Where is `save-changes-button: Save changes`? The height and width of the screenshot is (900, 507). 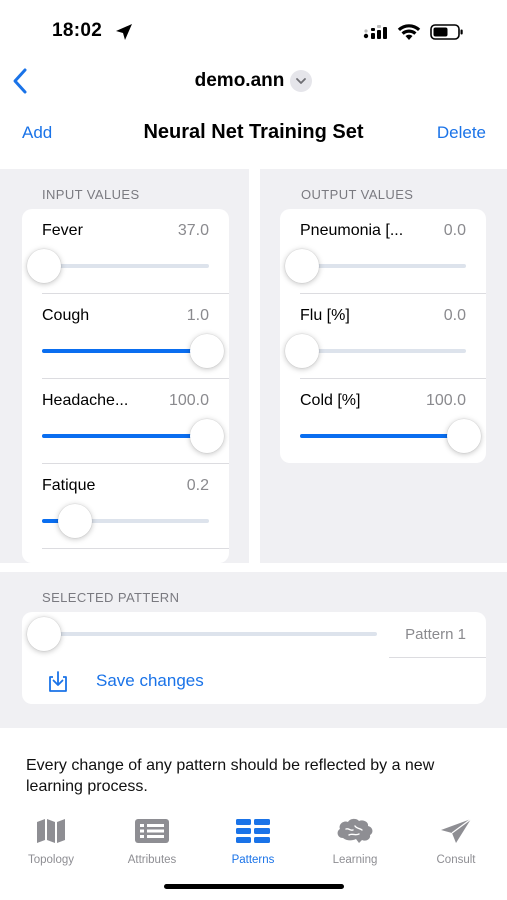 save-changes-button: Save changes is located at coordinates (254, 681).